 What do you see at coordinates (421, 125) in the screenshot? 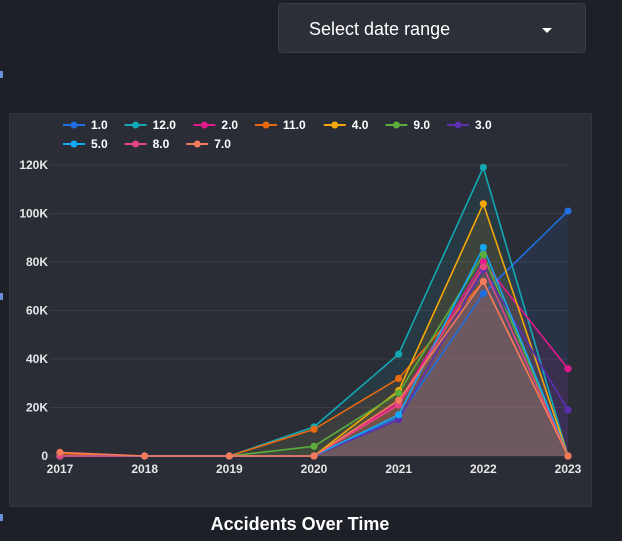
I see `legend-label: 9.0` at bounding box center [421, 125].